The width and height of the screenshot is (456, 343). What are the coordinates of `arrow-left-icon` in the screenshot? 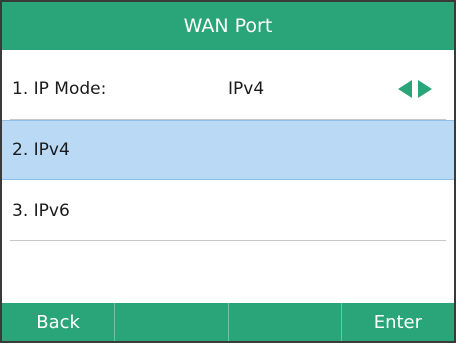 It's located at (405, 89).